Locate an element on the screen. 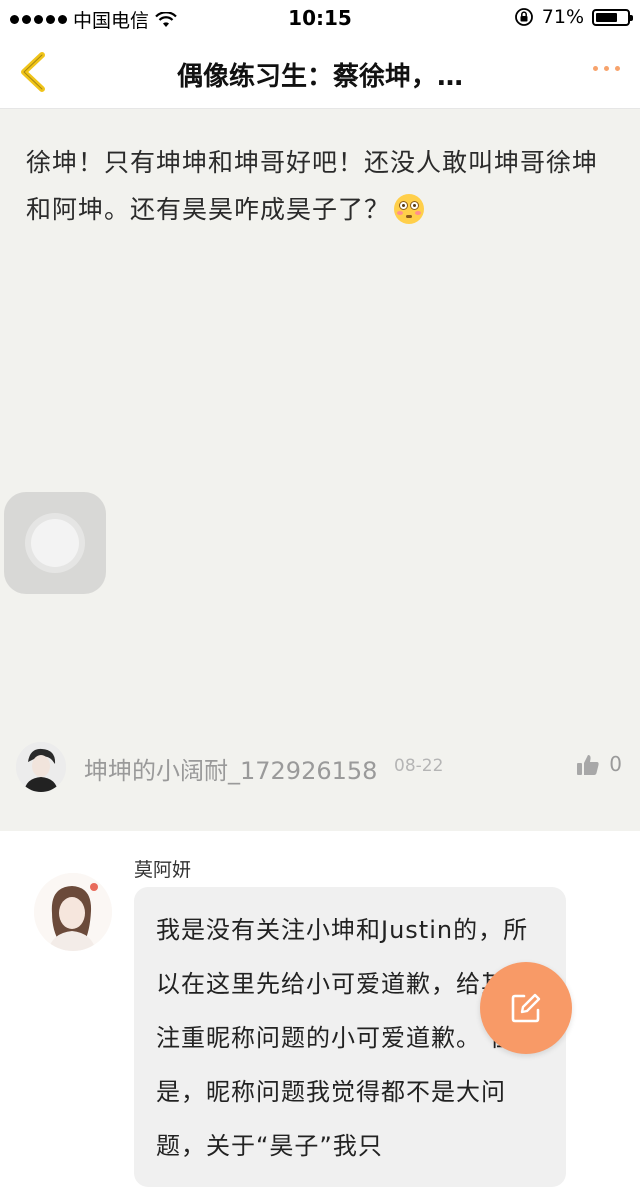 Image resolution: width=640 pixels, height=1187 pixels. compose-icon is located at coordinates (526, 1008).